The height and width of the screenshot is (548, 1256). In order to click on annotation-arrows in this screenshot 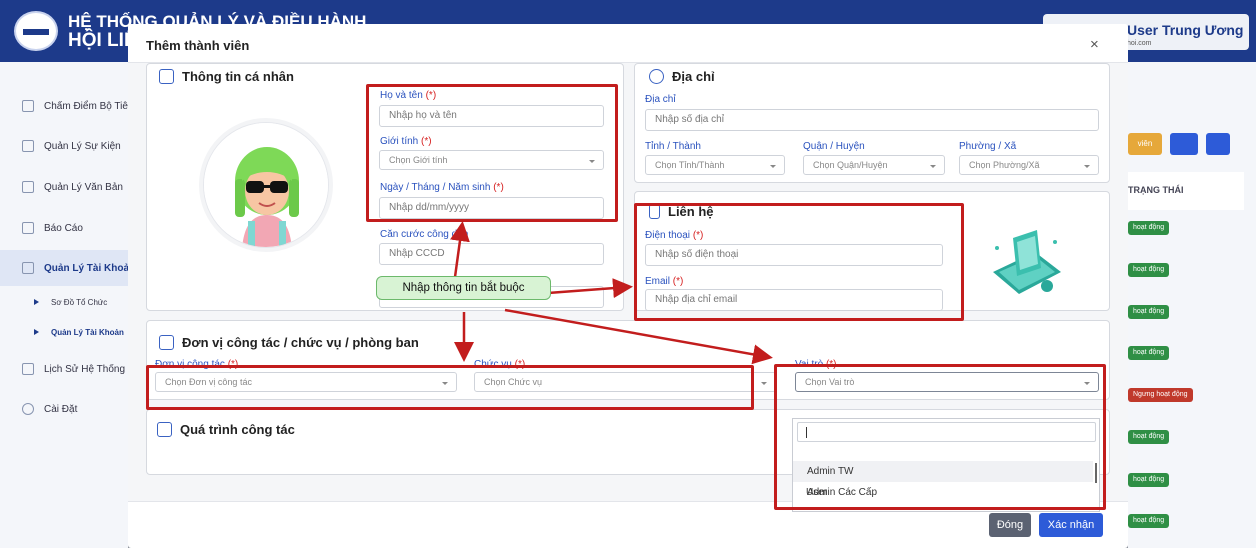, I will do `click(611, 293)`.